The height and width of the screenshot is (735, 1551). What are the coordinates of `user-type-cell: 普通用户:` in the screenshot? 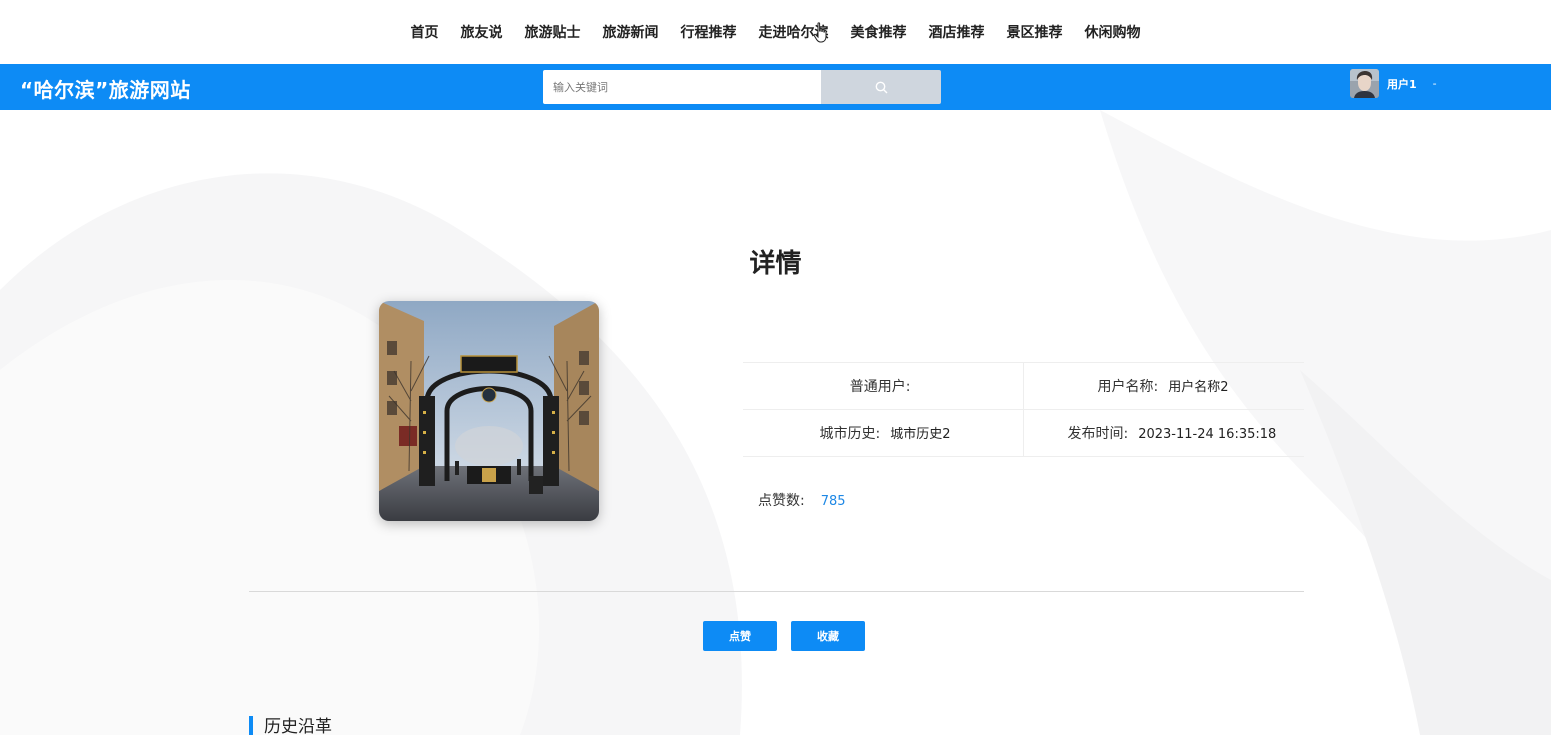 It's located at (883, 386).